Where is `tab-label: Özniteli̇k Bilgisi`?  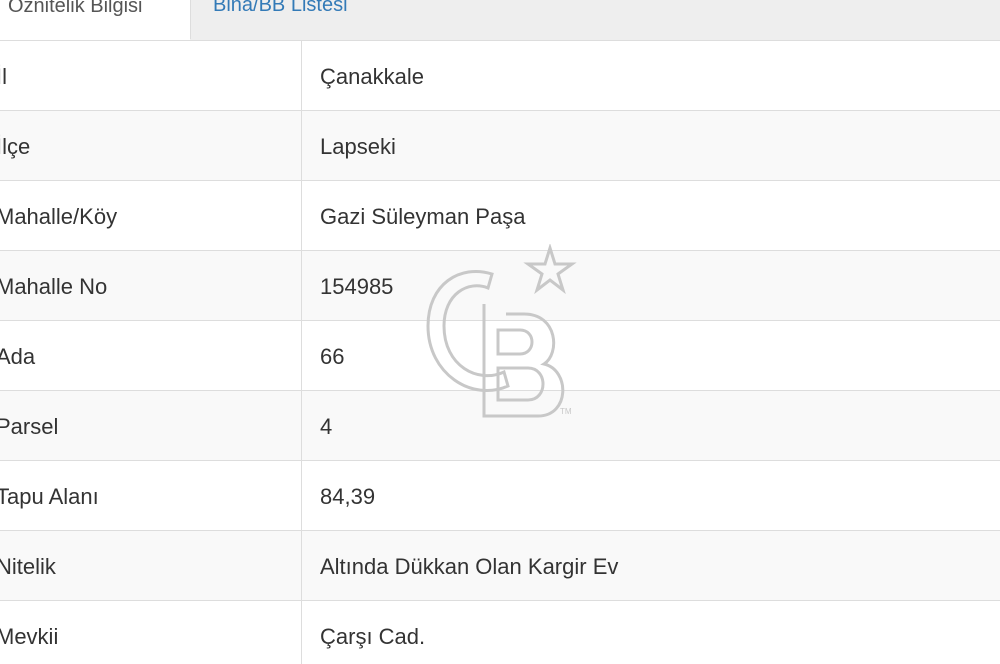
tab-label: Özniteli̇k Bilgisi is located at coordinates (75, 8).